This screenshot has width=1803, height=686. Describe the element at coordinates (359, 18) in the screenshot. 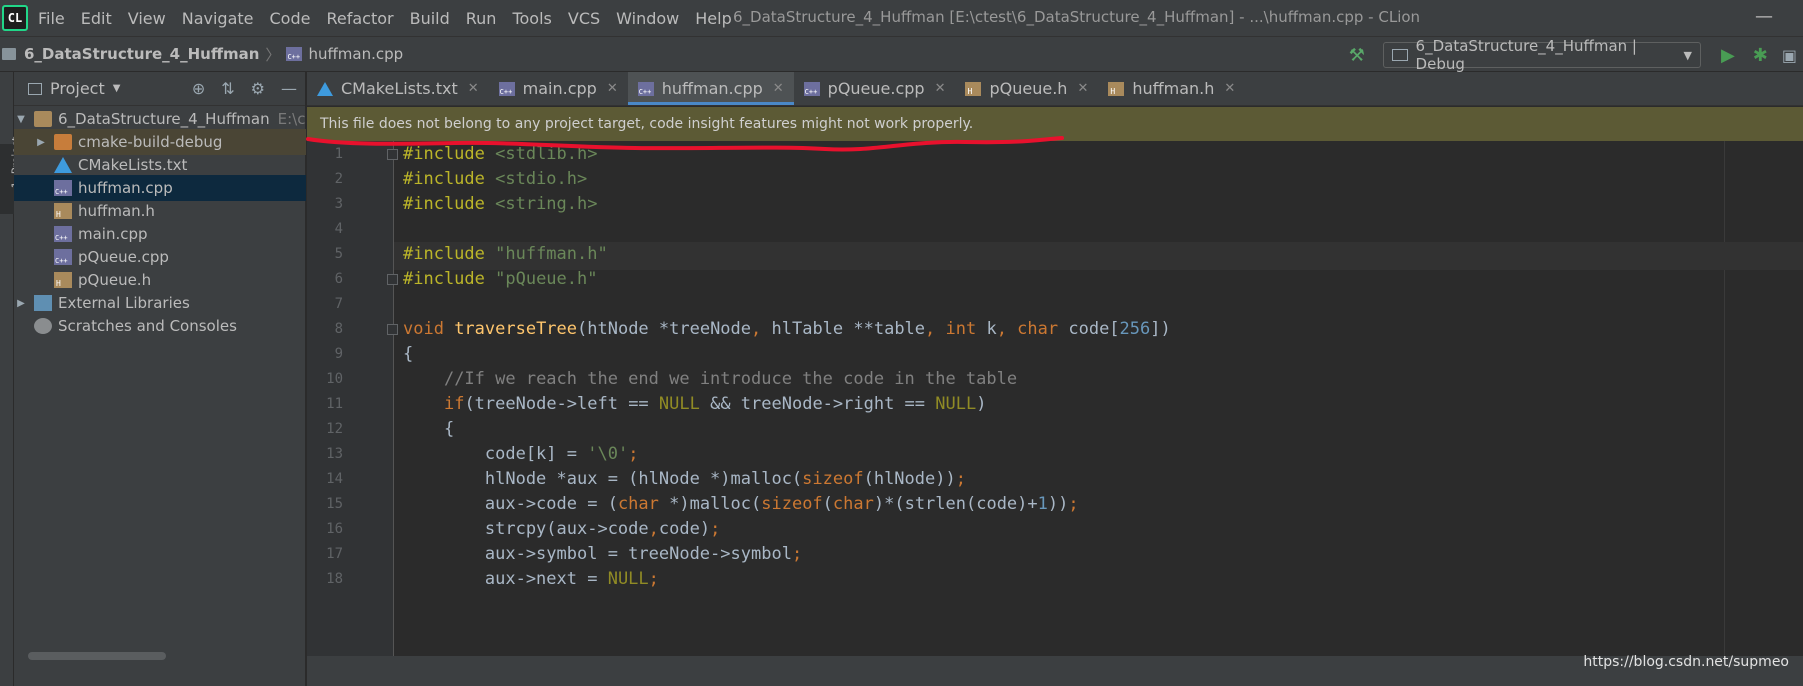

I see `menu-refactor: Refactor` at that location.